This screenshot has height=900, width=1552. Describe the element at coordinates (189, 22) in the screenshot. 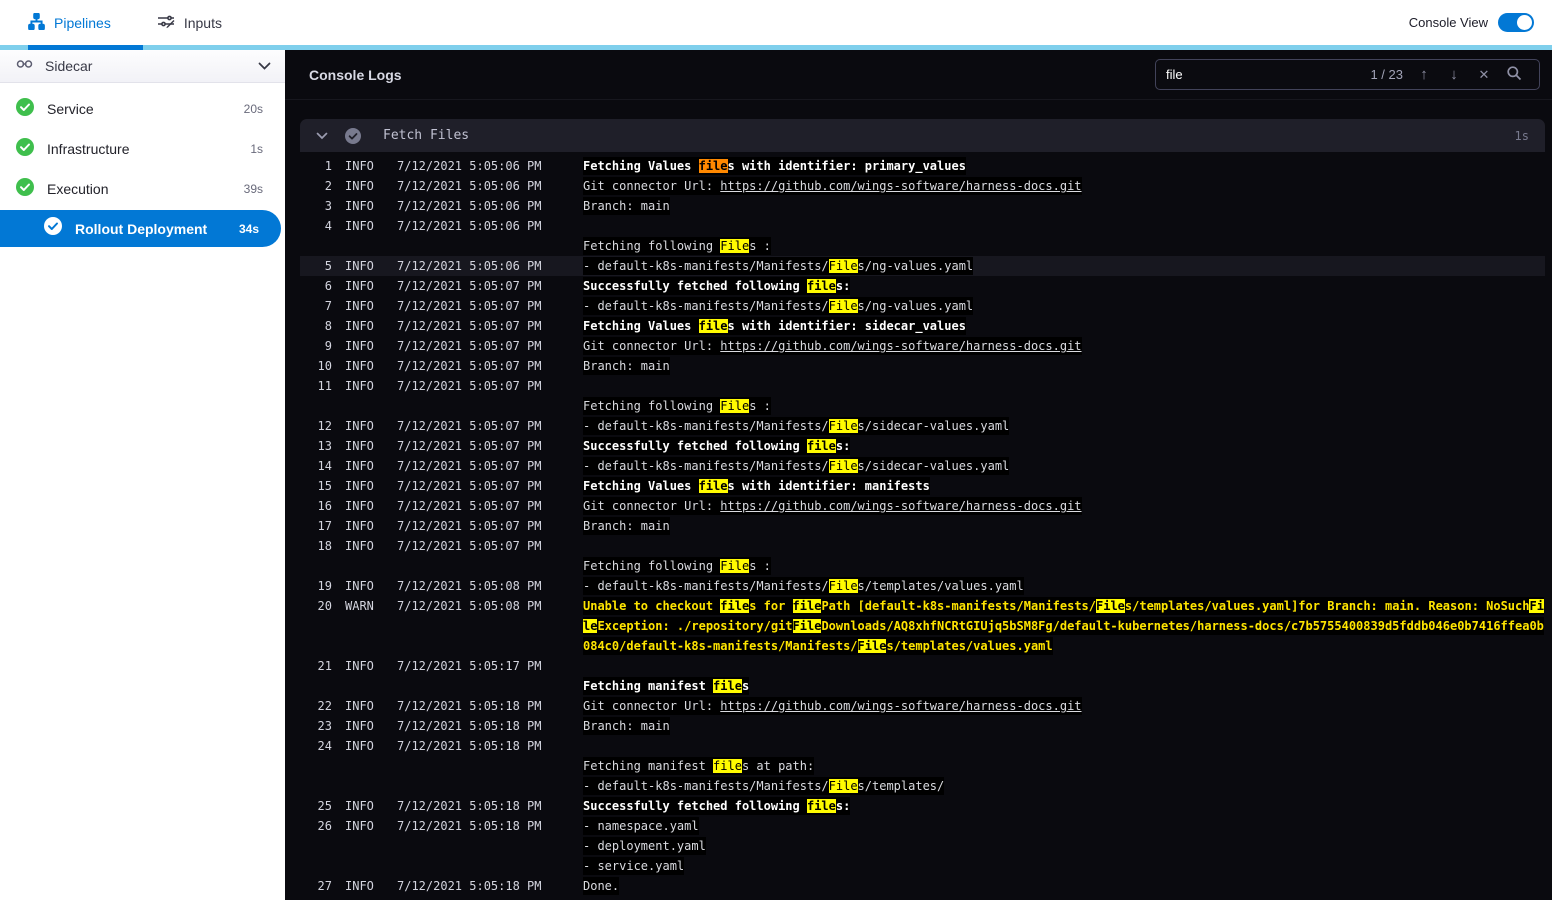

I see `tab-inputs: Inputs` at that location.